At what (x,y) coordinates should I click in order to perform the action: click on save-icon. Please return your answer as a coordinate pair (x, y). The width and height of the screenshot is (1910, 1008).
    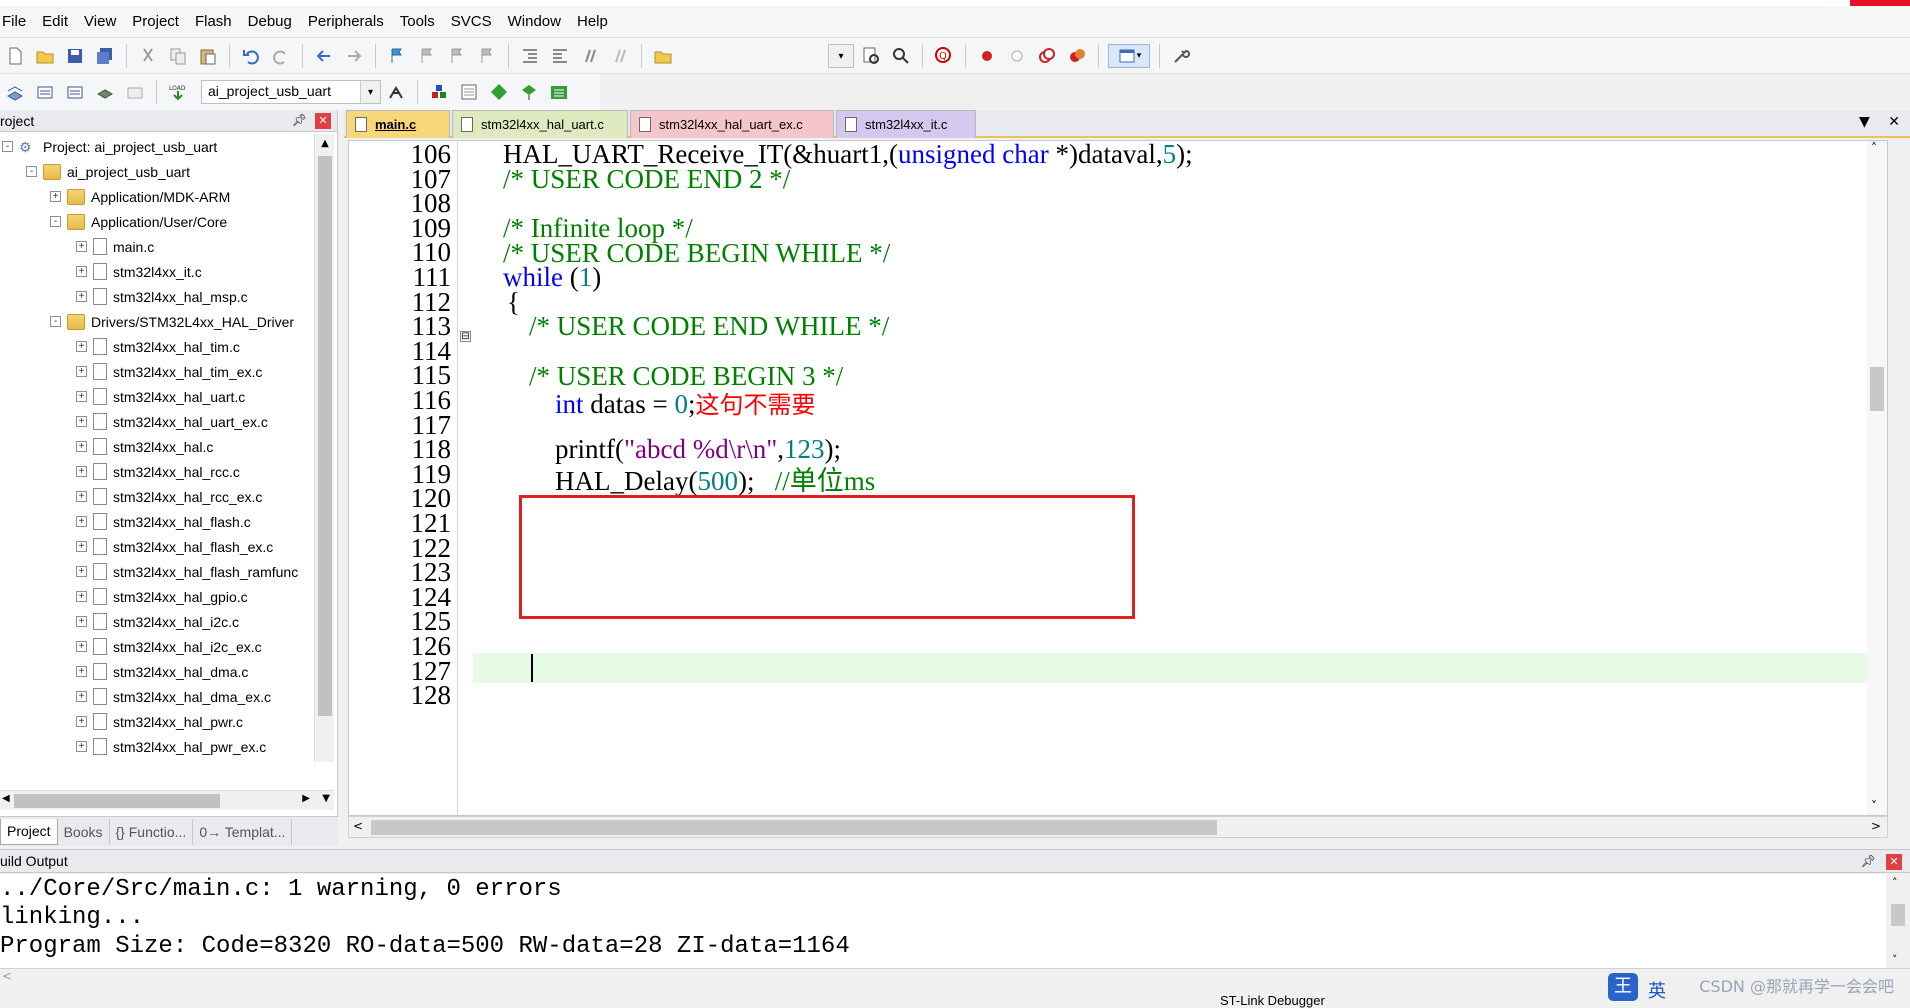
    Looking at the image, I should click on (75, 56).